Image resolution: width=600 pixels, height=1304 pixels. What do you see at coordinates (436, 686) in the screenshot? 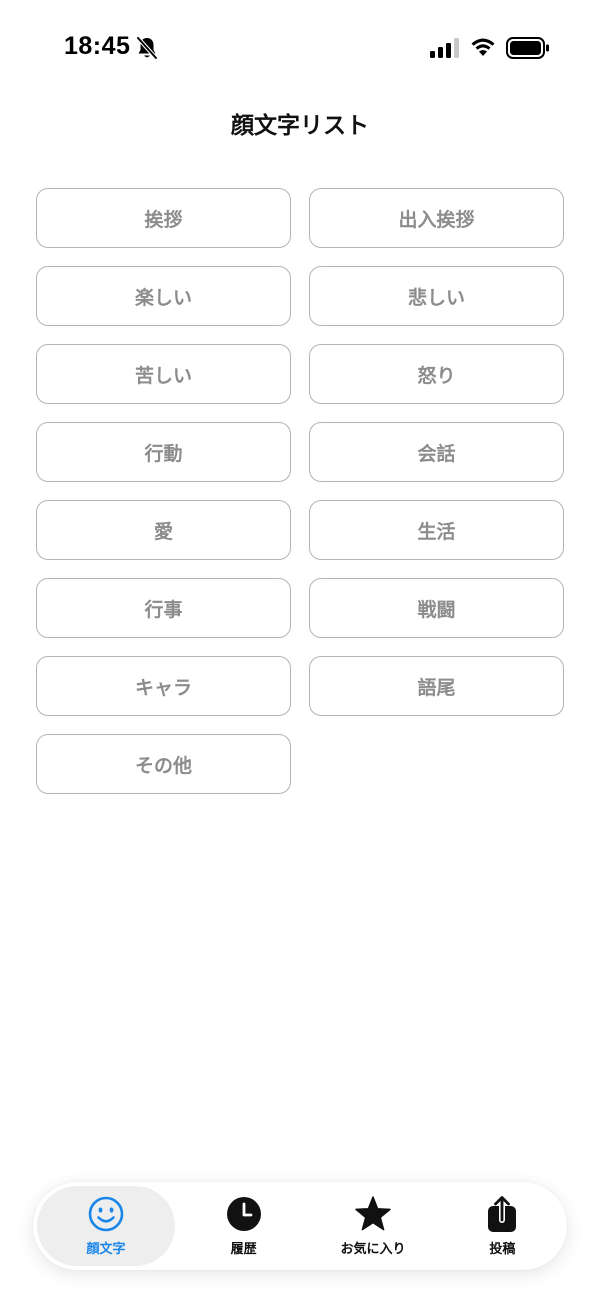
I see `category-button-word-ending: 語尾` at bounding box center [436, 686].